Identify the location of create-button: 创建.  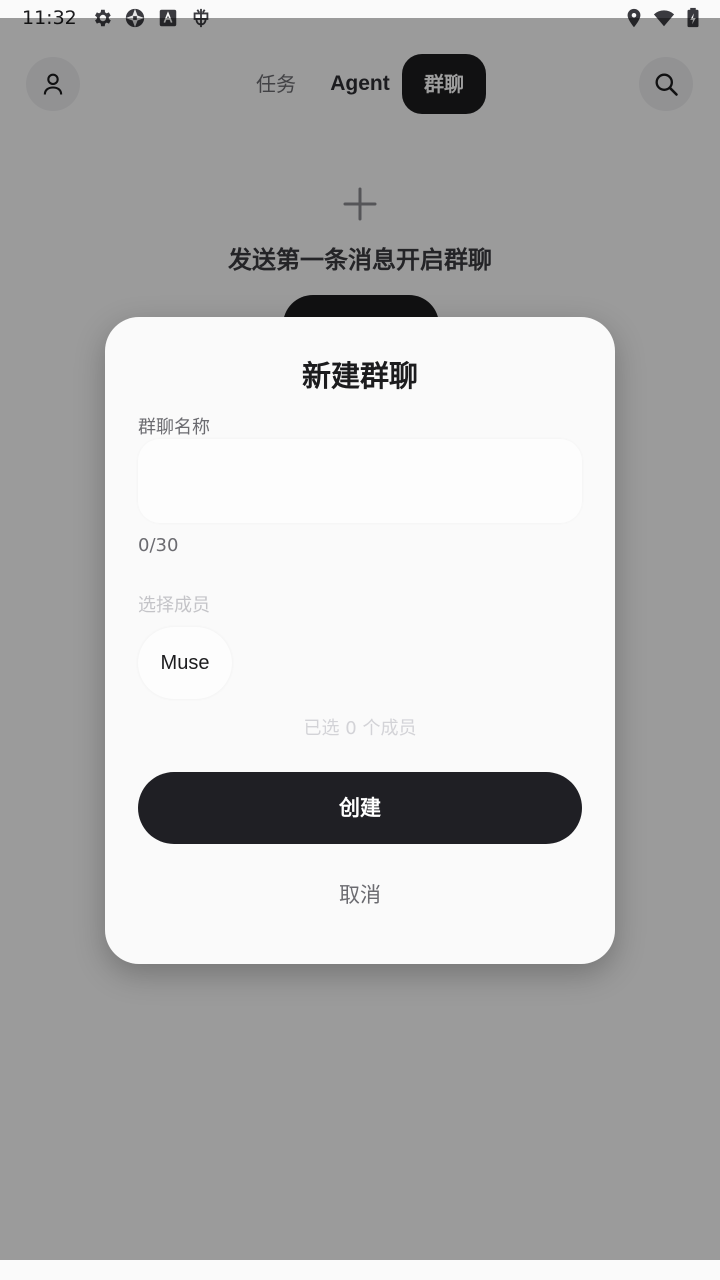
(360, 808).